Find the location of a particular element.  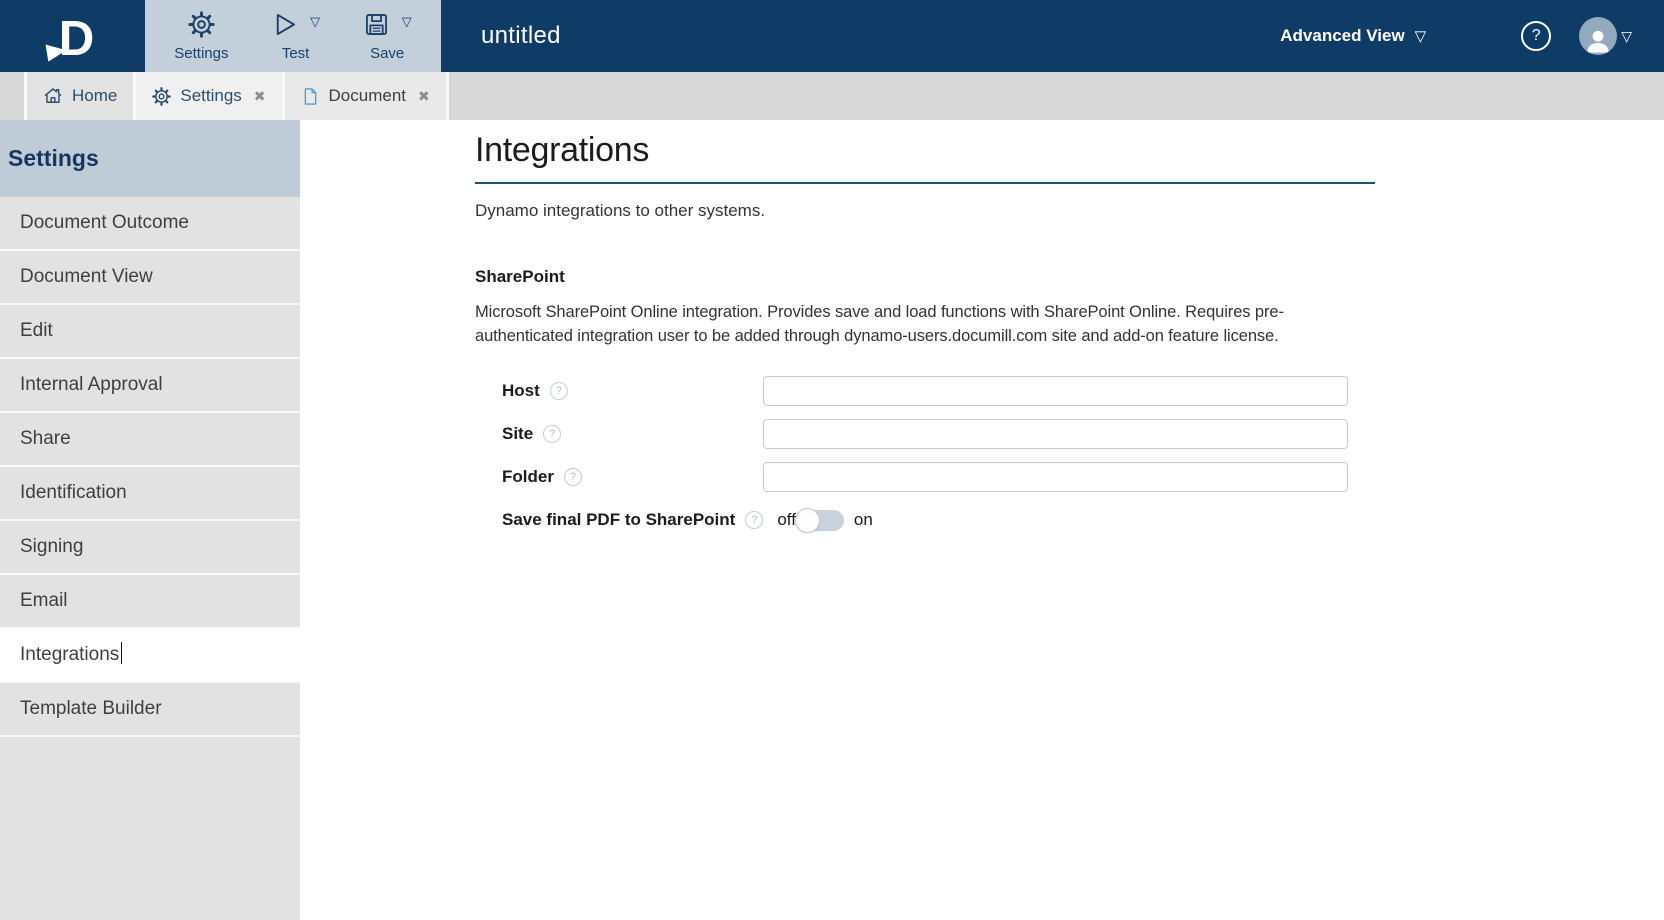

save-icon is located at coordinates (376, 27).